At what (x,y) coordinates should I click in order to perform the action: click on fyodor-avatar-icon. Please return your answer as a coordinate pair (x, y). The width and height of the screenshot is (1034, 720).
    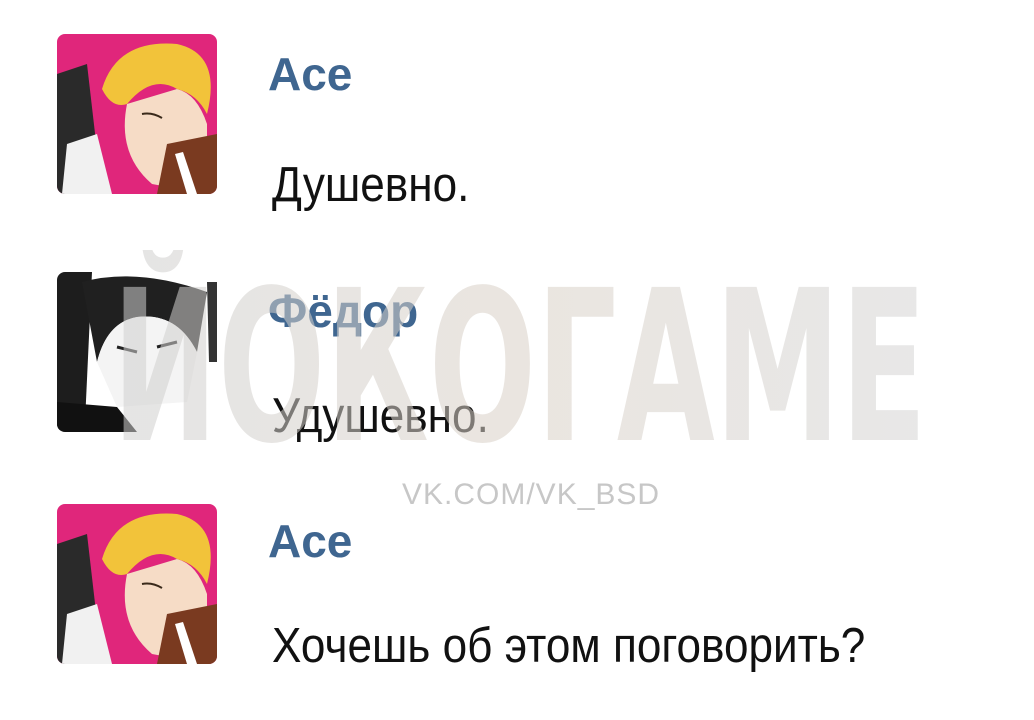
    Looking at the image, I should click on (137, 352).